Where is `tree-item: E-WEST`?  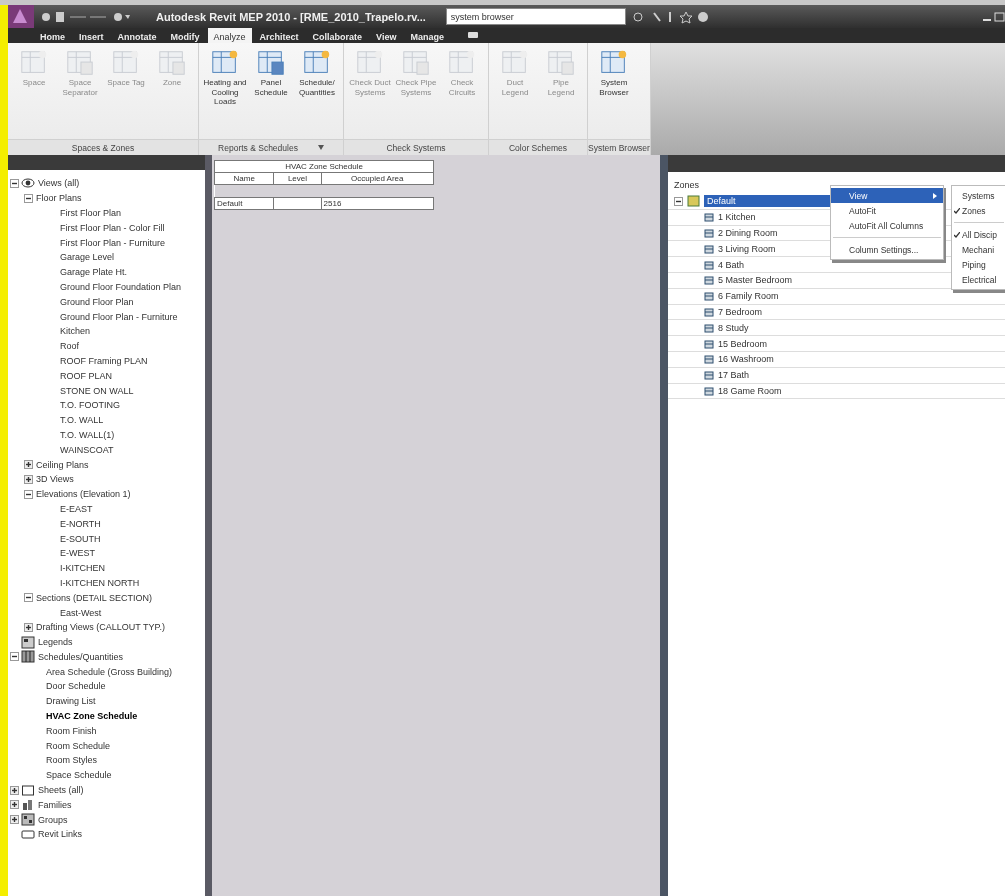 tree-item: E-WEST is located at coordinates (76, 553).